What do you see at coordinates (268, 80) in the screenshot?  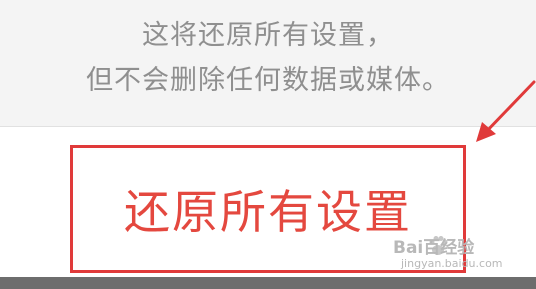 I see `description-line-2: 但不会删除任何数据或媒体。` at bounding box center [268, 80].